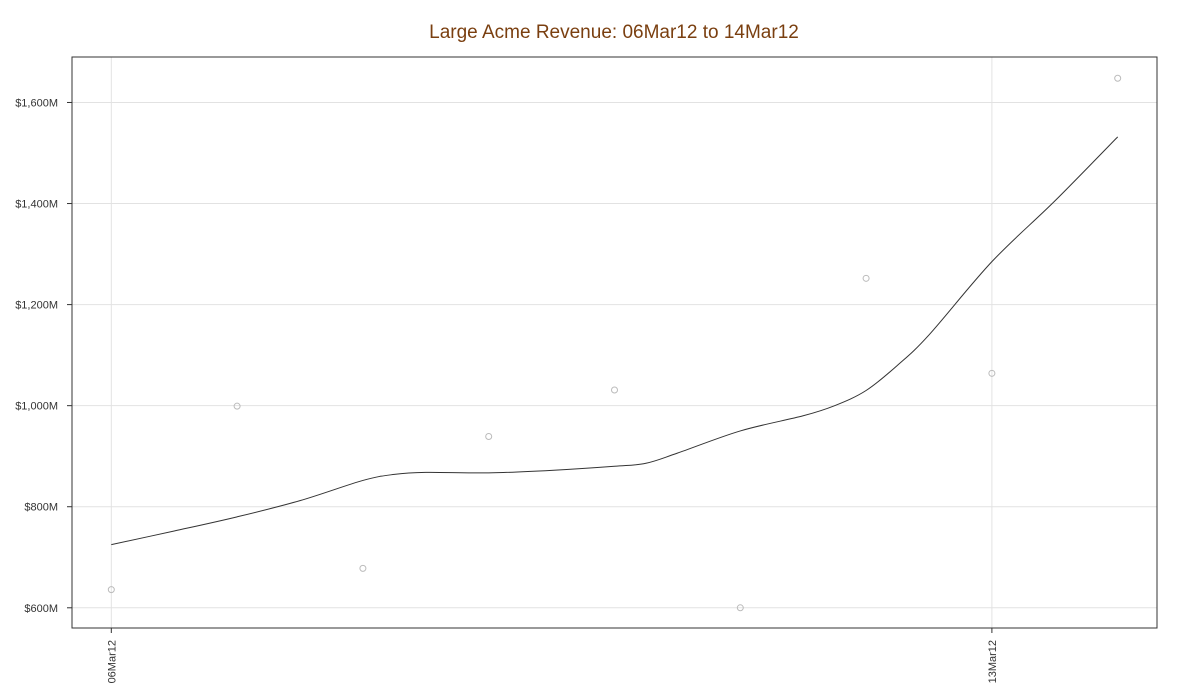 This screenshot has width=1200, height=700. Describe the element at coordinates (36, 306) in the screenshot. I see `y-tick-label: $1,200M` at that location.